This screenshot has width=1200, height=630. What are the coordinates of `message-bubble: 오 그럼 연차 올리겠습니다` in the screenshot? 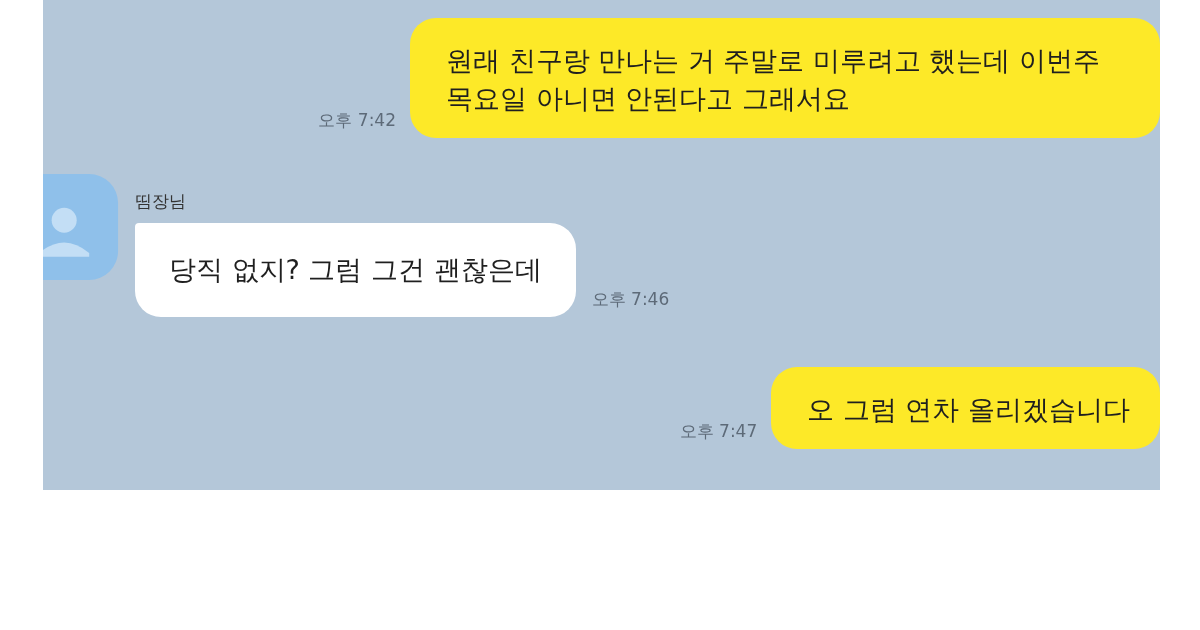 It's located at (965, 408).